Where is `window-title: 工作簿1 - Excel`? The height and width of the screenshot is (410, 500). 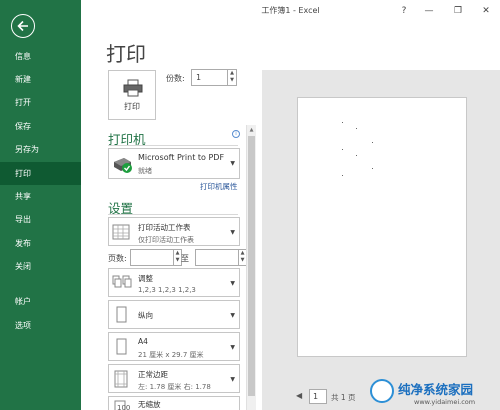
window-title: 工作簿1 - Excel is located at coordinates (290, 10).